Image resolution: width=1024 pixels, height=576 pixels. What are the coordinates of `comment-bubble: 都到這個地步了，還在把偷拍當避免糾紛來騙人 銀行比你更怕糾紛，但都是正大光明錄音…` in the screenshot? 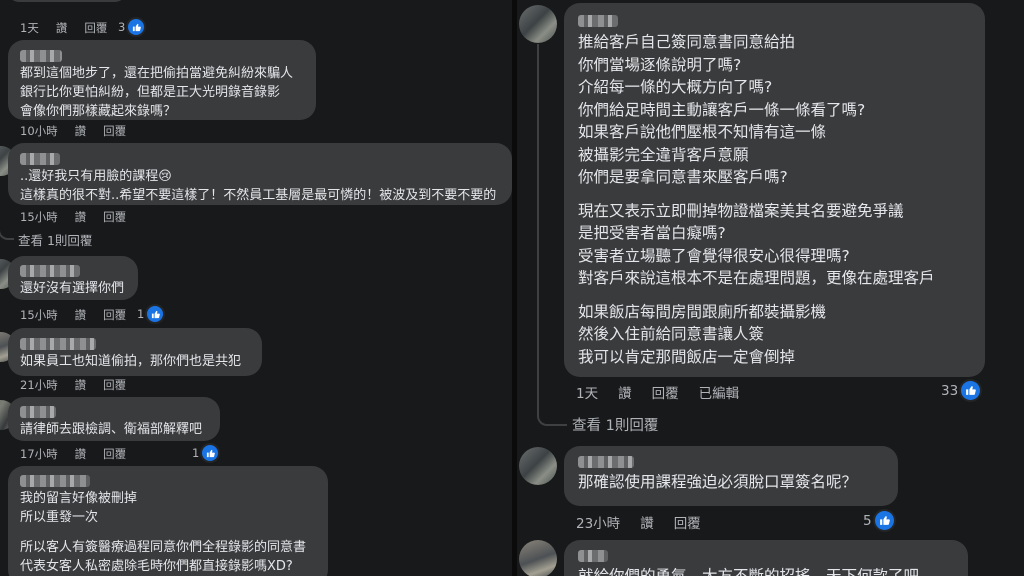 It's located at (162, 80).